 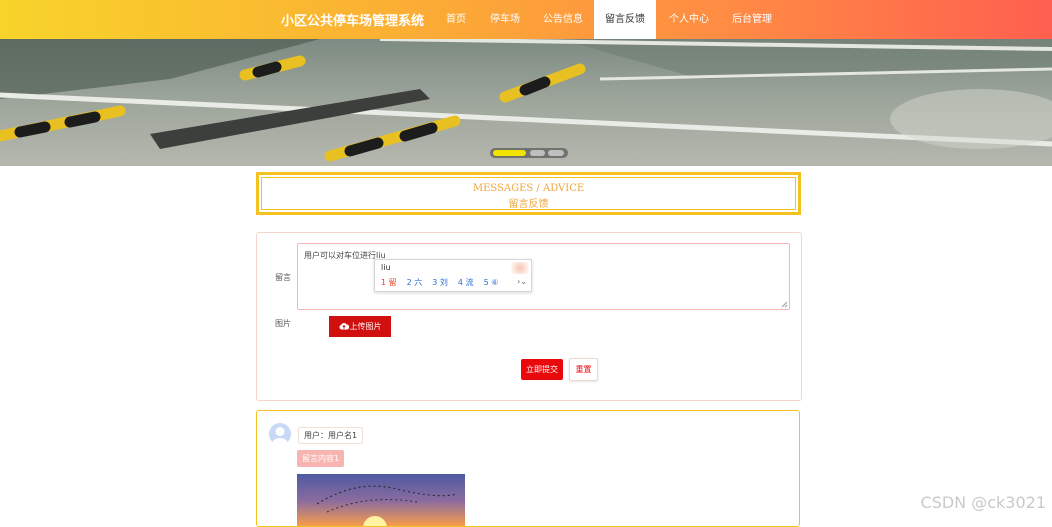 I want to click on section-title-en: MESSAGES / ADVICE, so click(x=528, y=188).